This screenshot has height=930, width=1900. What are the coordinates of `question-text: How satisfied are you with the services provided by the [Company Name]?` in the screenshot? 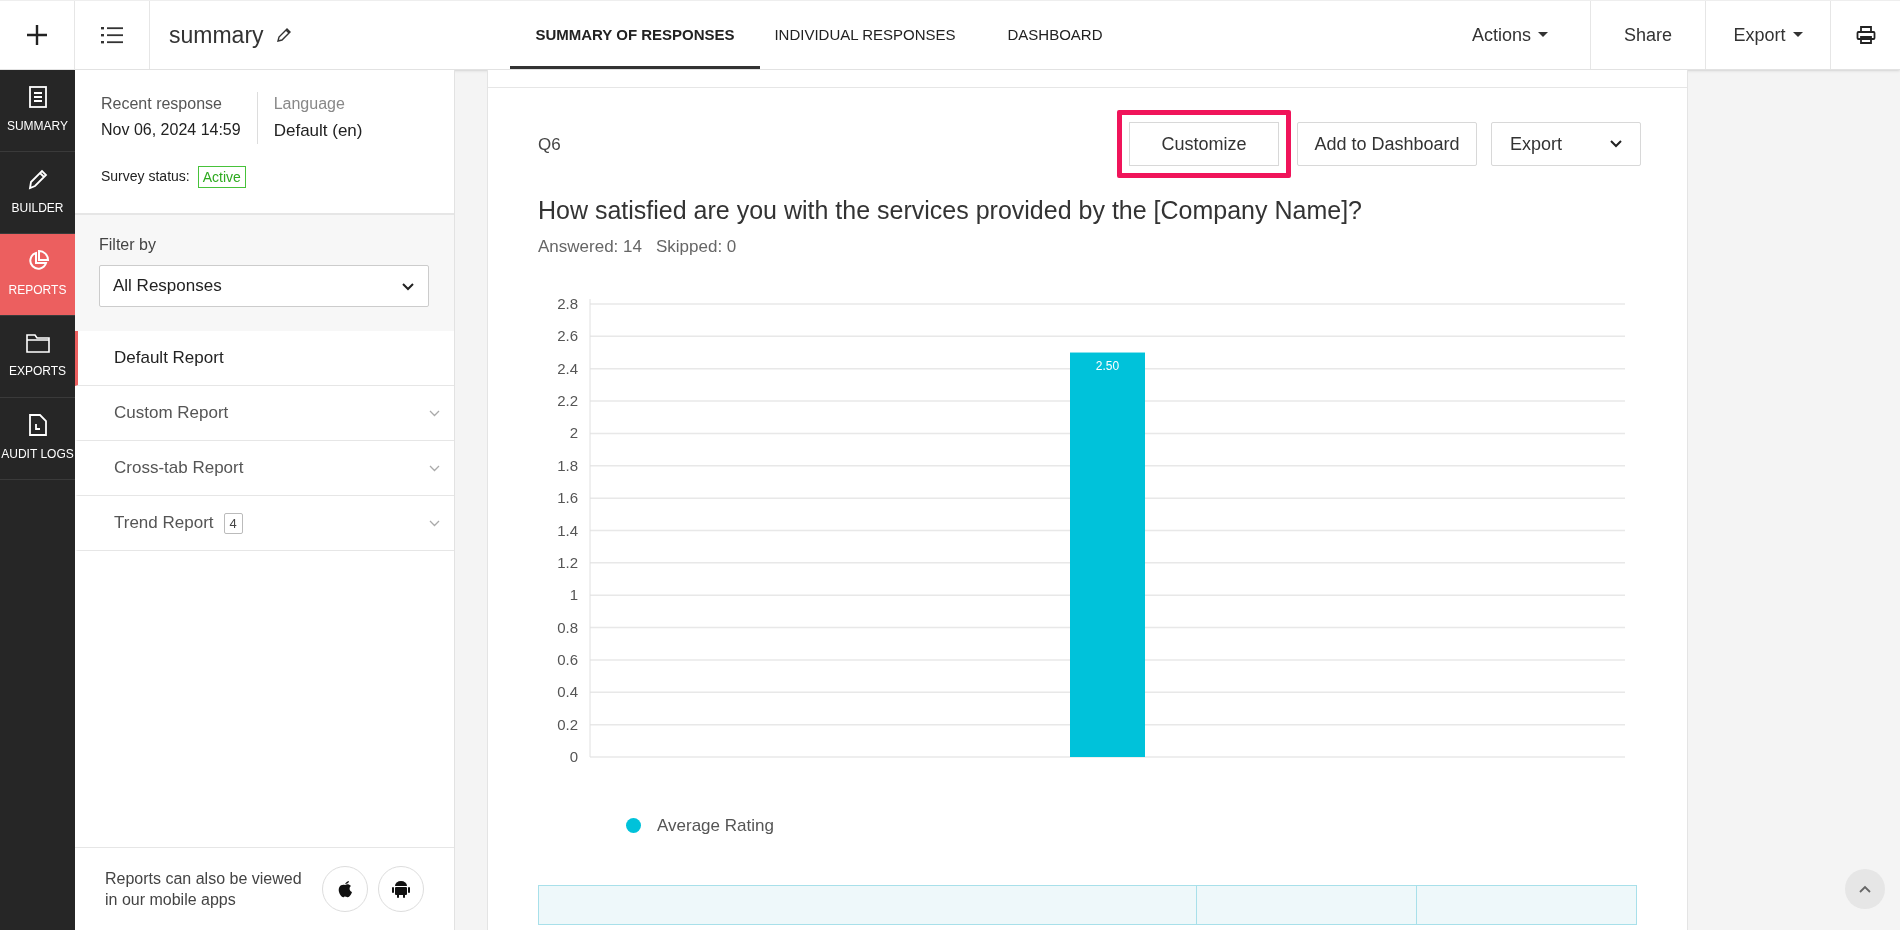 It's located at (950, 210).